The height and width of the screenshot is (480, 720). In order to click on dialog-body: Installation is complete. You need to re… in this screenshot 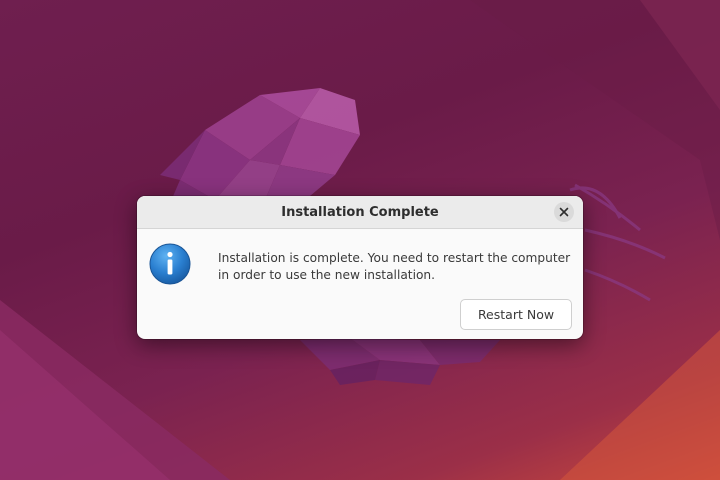, I will do `click(360, 284)`.